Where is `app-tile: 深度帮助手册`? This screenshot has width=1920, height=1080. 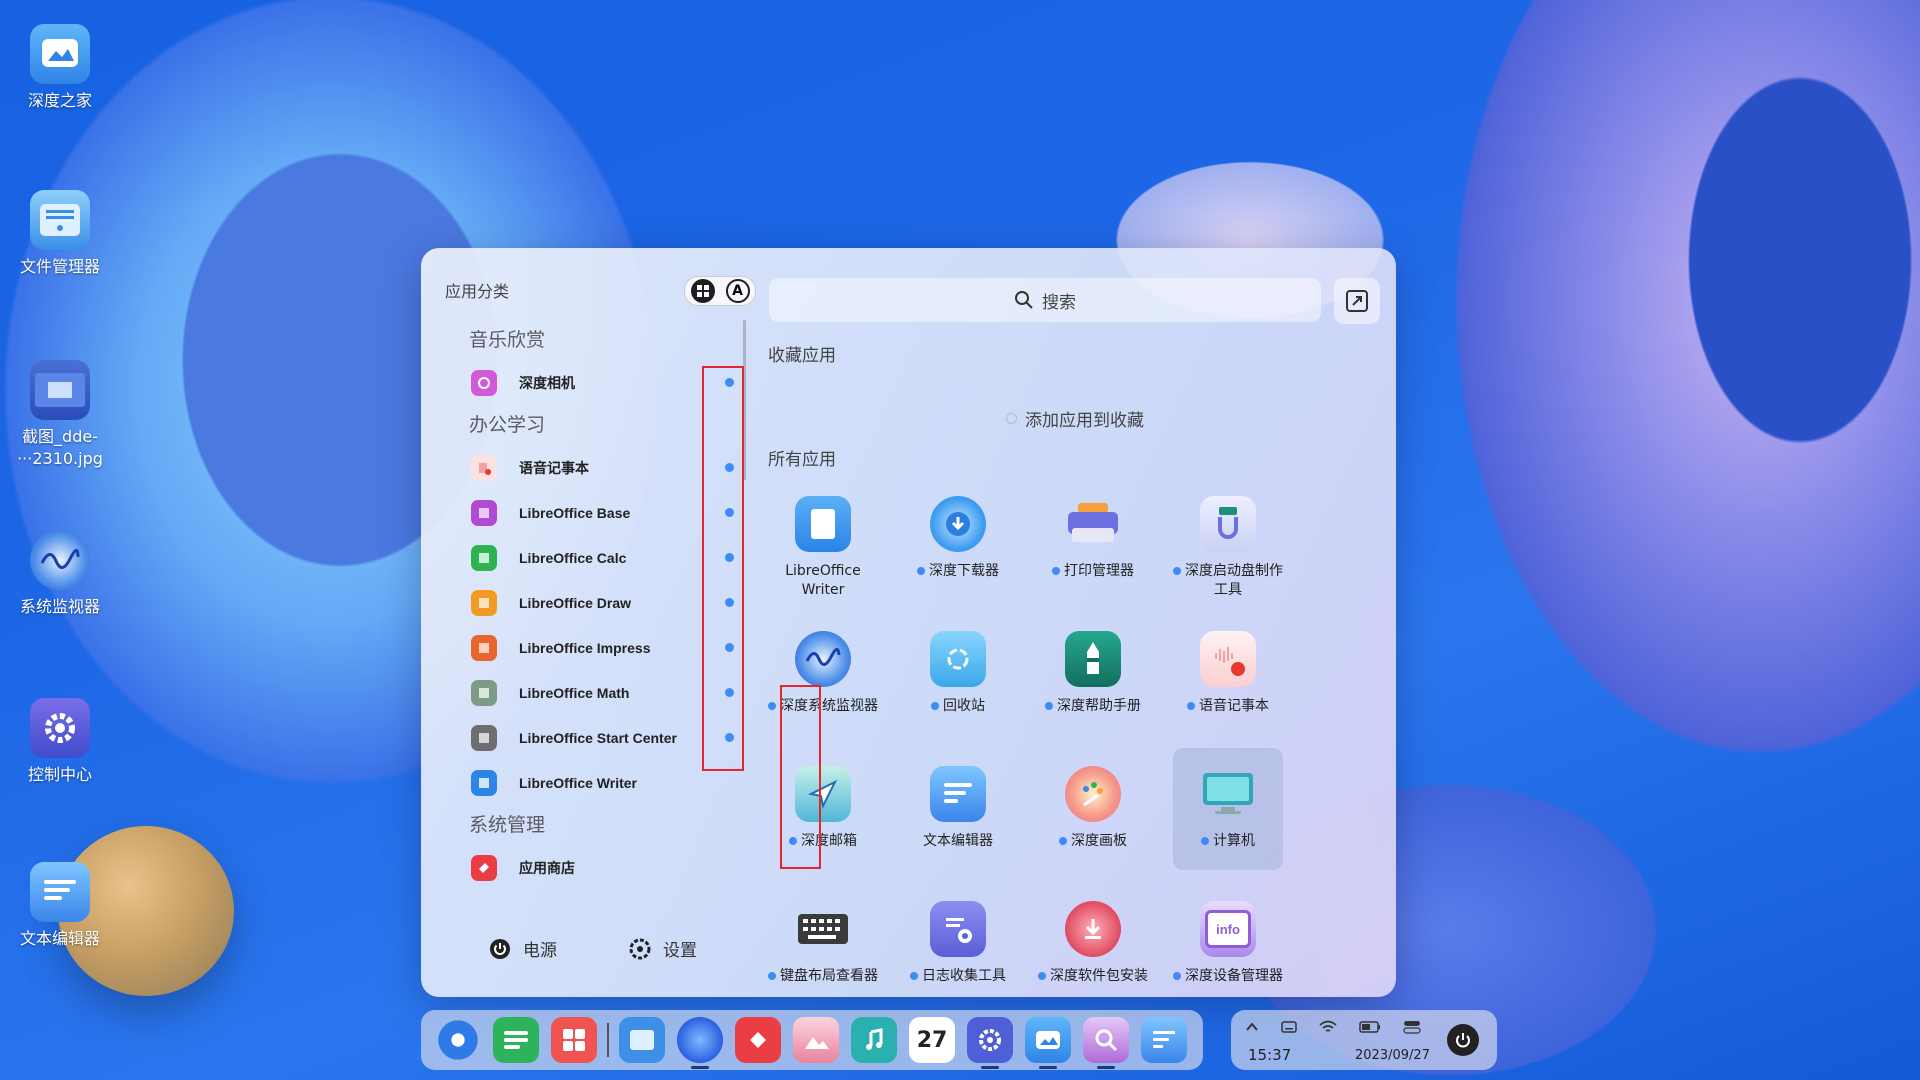 app-tile: 深度帮助手册 is located at coordinates (1093, 674).